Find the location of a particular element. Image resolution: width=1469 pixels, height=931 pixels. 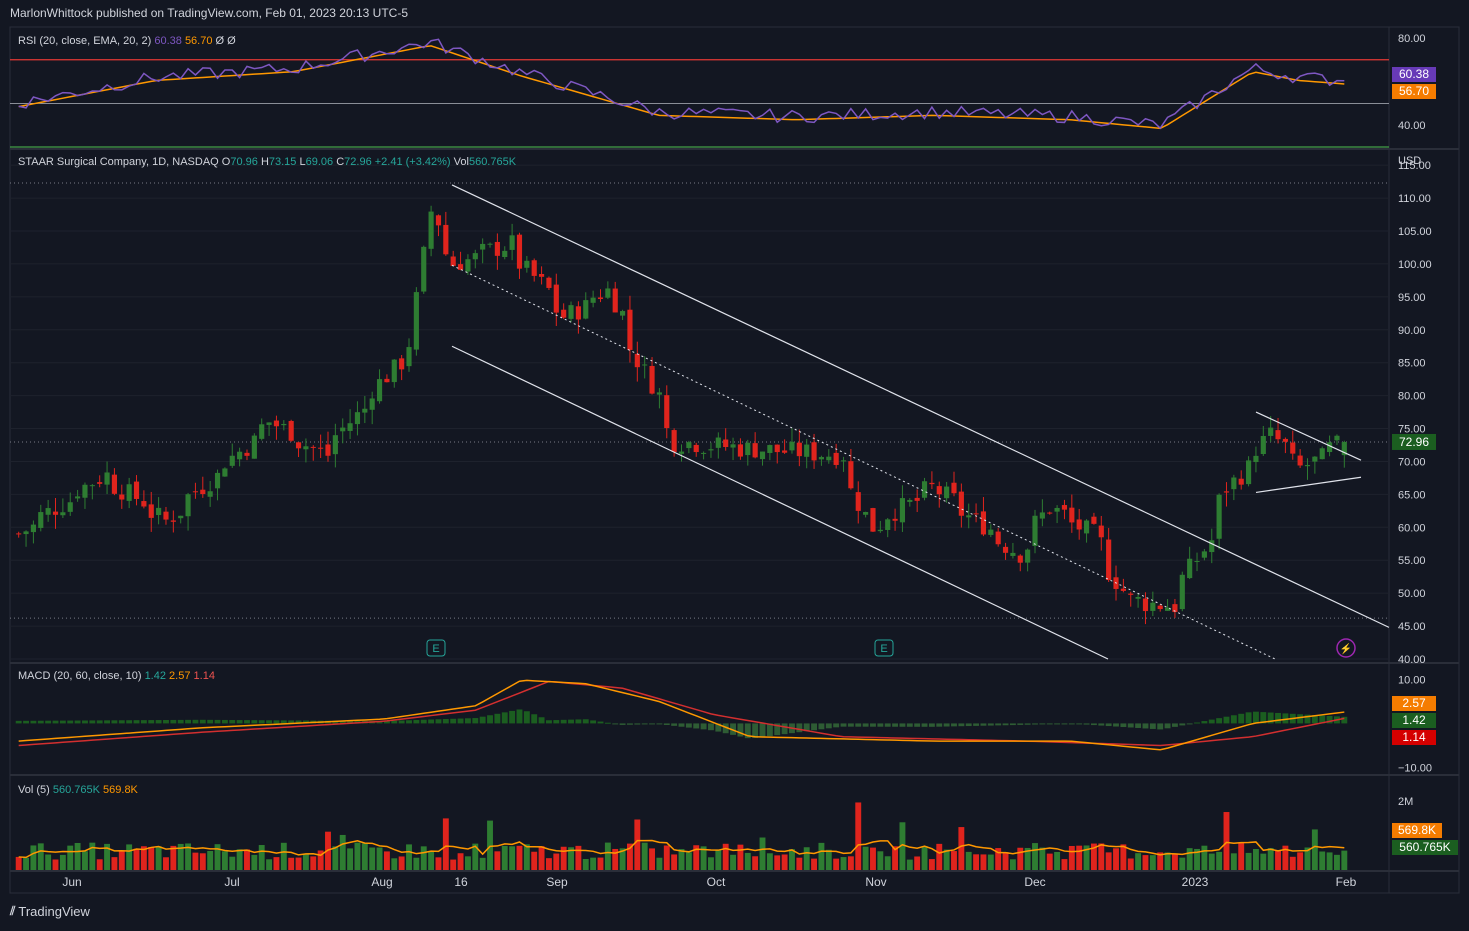

macd-hist-badge-label: 1.42 is located at coordinates (1414, 720).